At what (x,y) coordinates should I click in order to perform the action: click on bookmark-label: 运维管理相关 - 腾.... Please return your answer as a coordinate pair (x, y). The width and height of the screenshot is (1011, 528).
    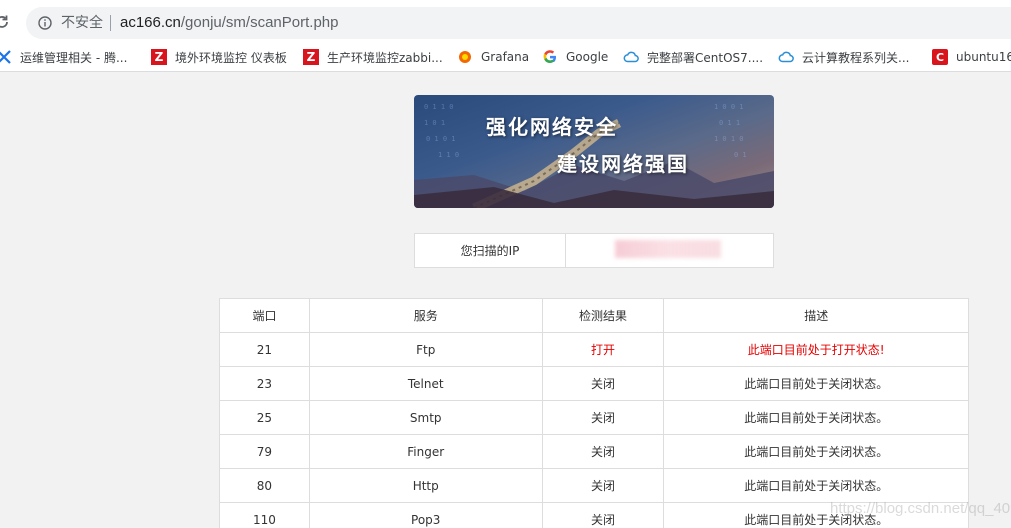
    Looking at the image, I should click on (74, 57).